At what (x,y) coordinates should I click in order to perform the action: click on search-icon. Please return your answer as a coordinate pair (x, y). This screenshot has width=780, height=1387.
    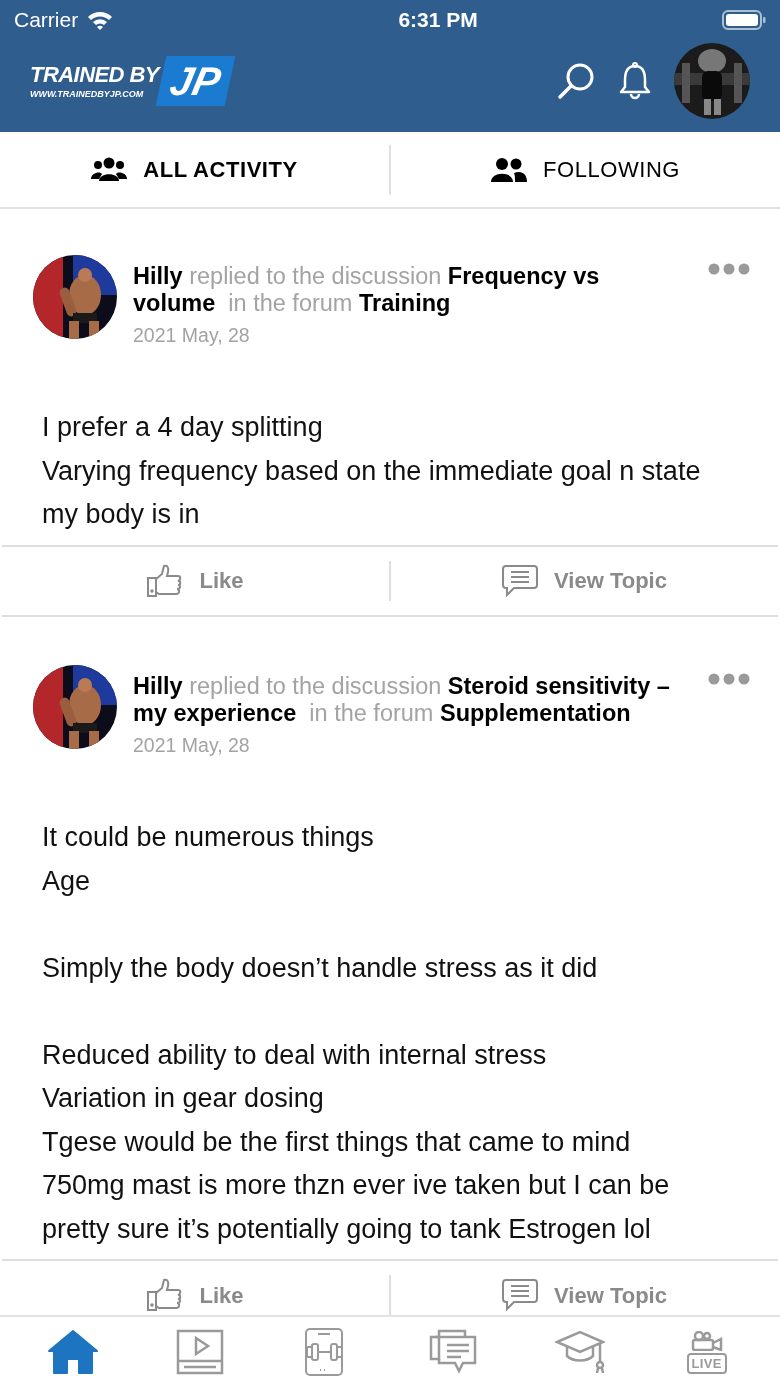
    Looking at the image, I should click on (576, 81).